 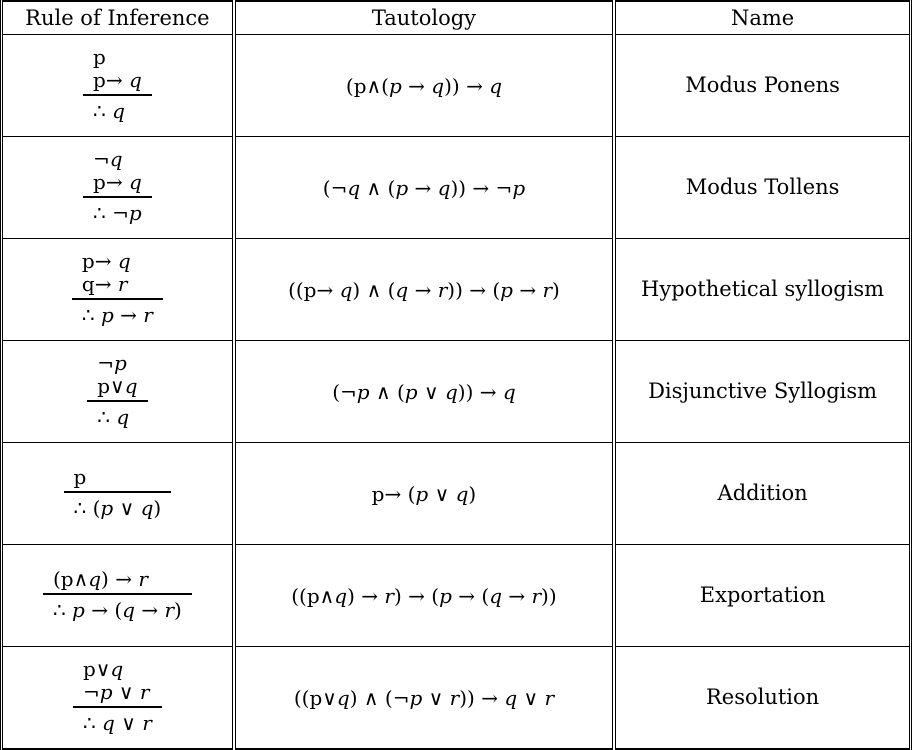 What do you see at coordinates (425, 18) in the screenshot?
I see `column-header-tautology: Tautology` at bounding box center [425, 18].